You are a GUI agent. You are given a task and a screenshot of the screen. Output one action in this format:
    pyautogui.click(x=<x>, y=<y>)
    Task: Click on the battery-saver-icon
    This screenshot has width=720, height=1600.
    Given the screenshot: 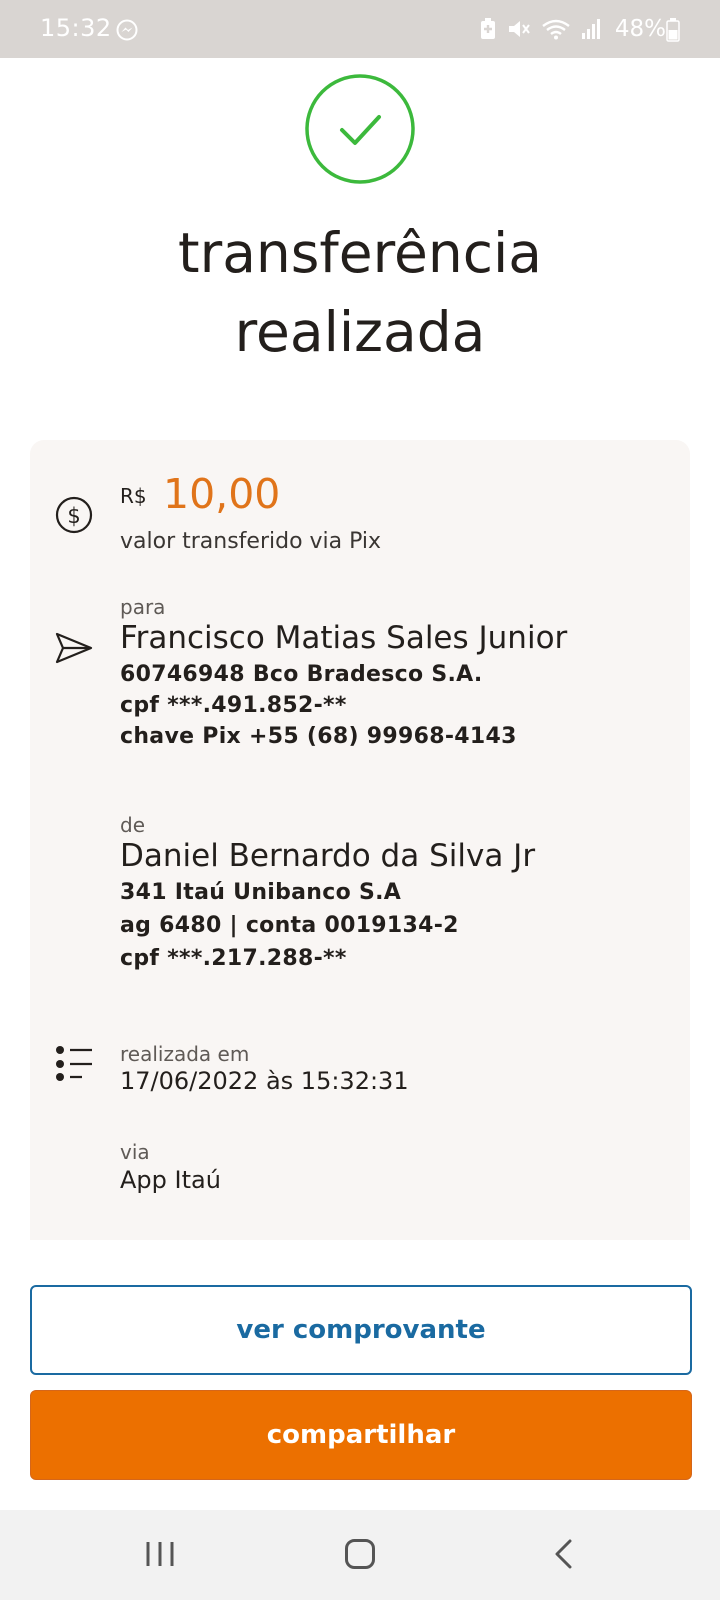 What is the action you would take?
    pyautogui.click(x=487, y=28)
    